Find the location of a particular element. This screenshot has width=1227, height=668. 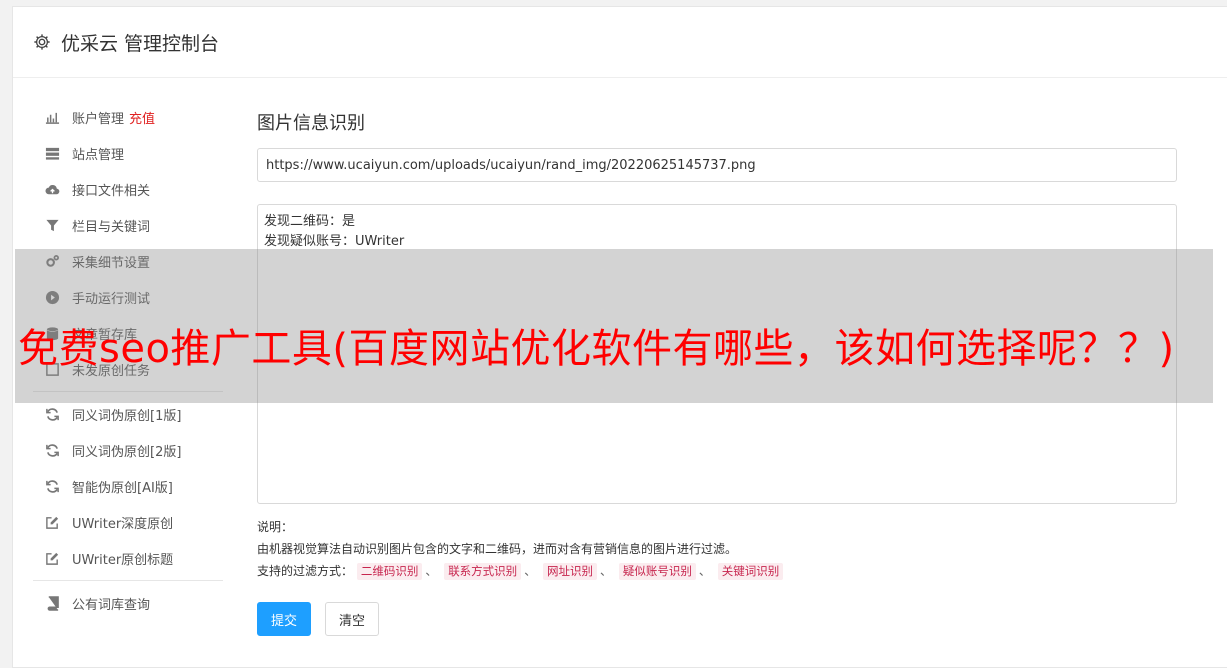

recharge-link: 充值 is located at coordinates (142, 117).